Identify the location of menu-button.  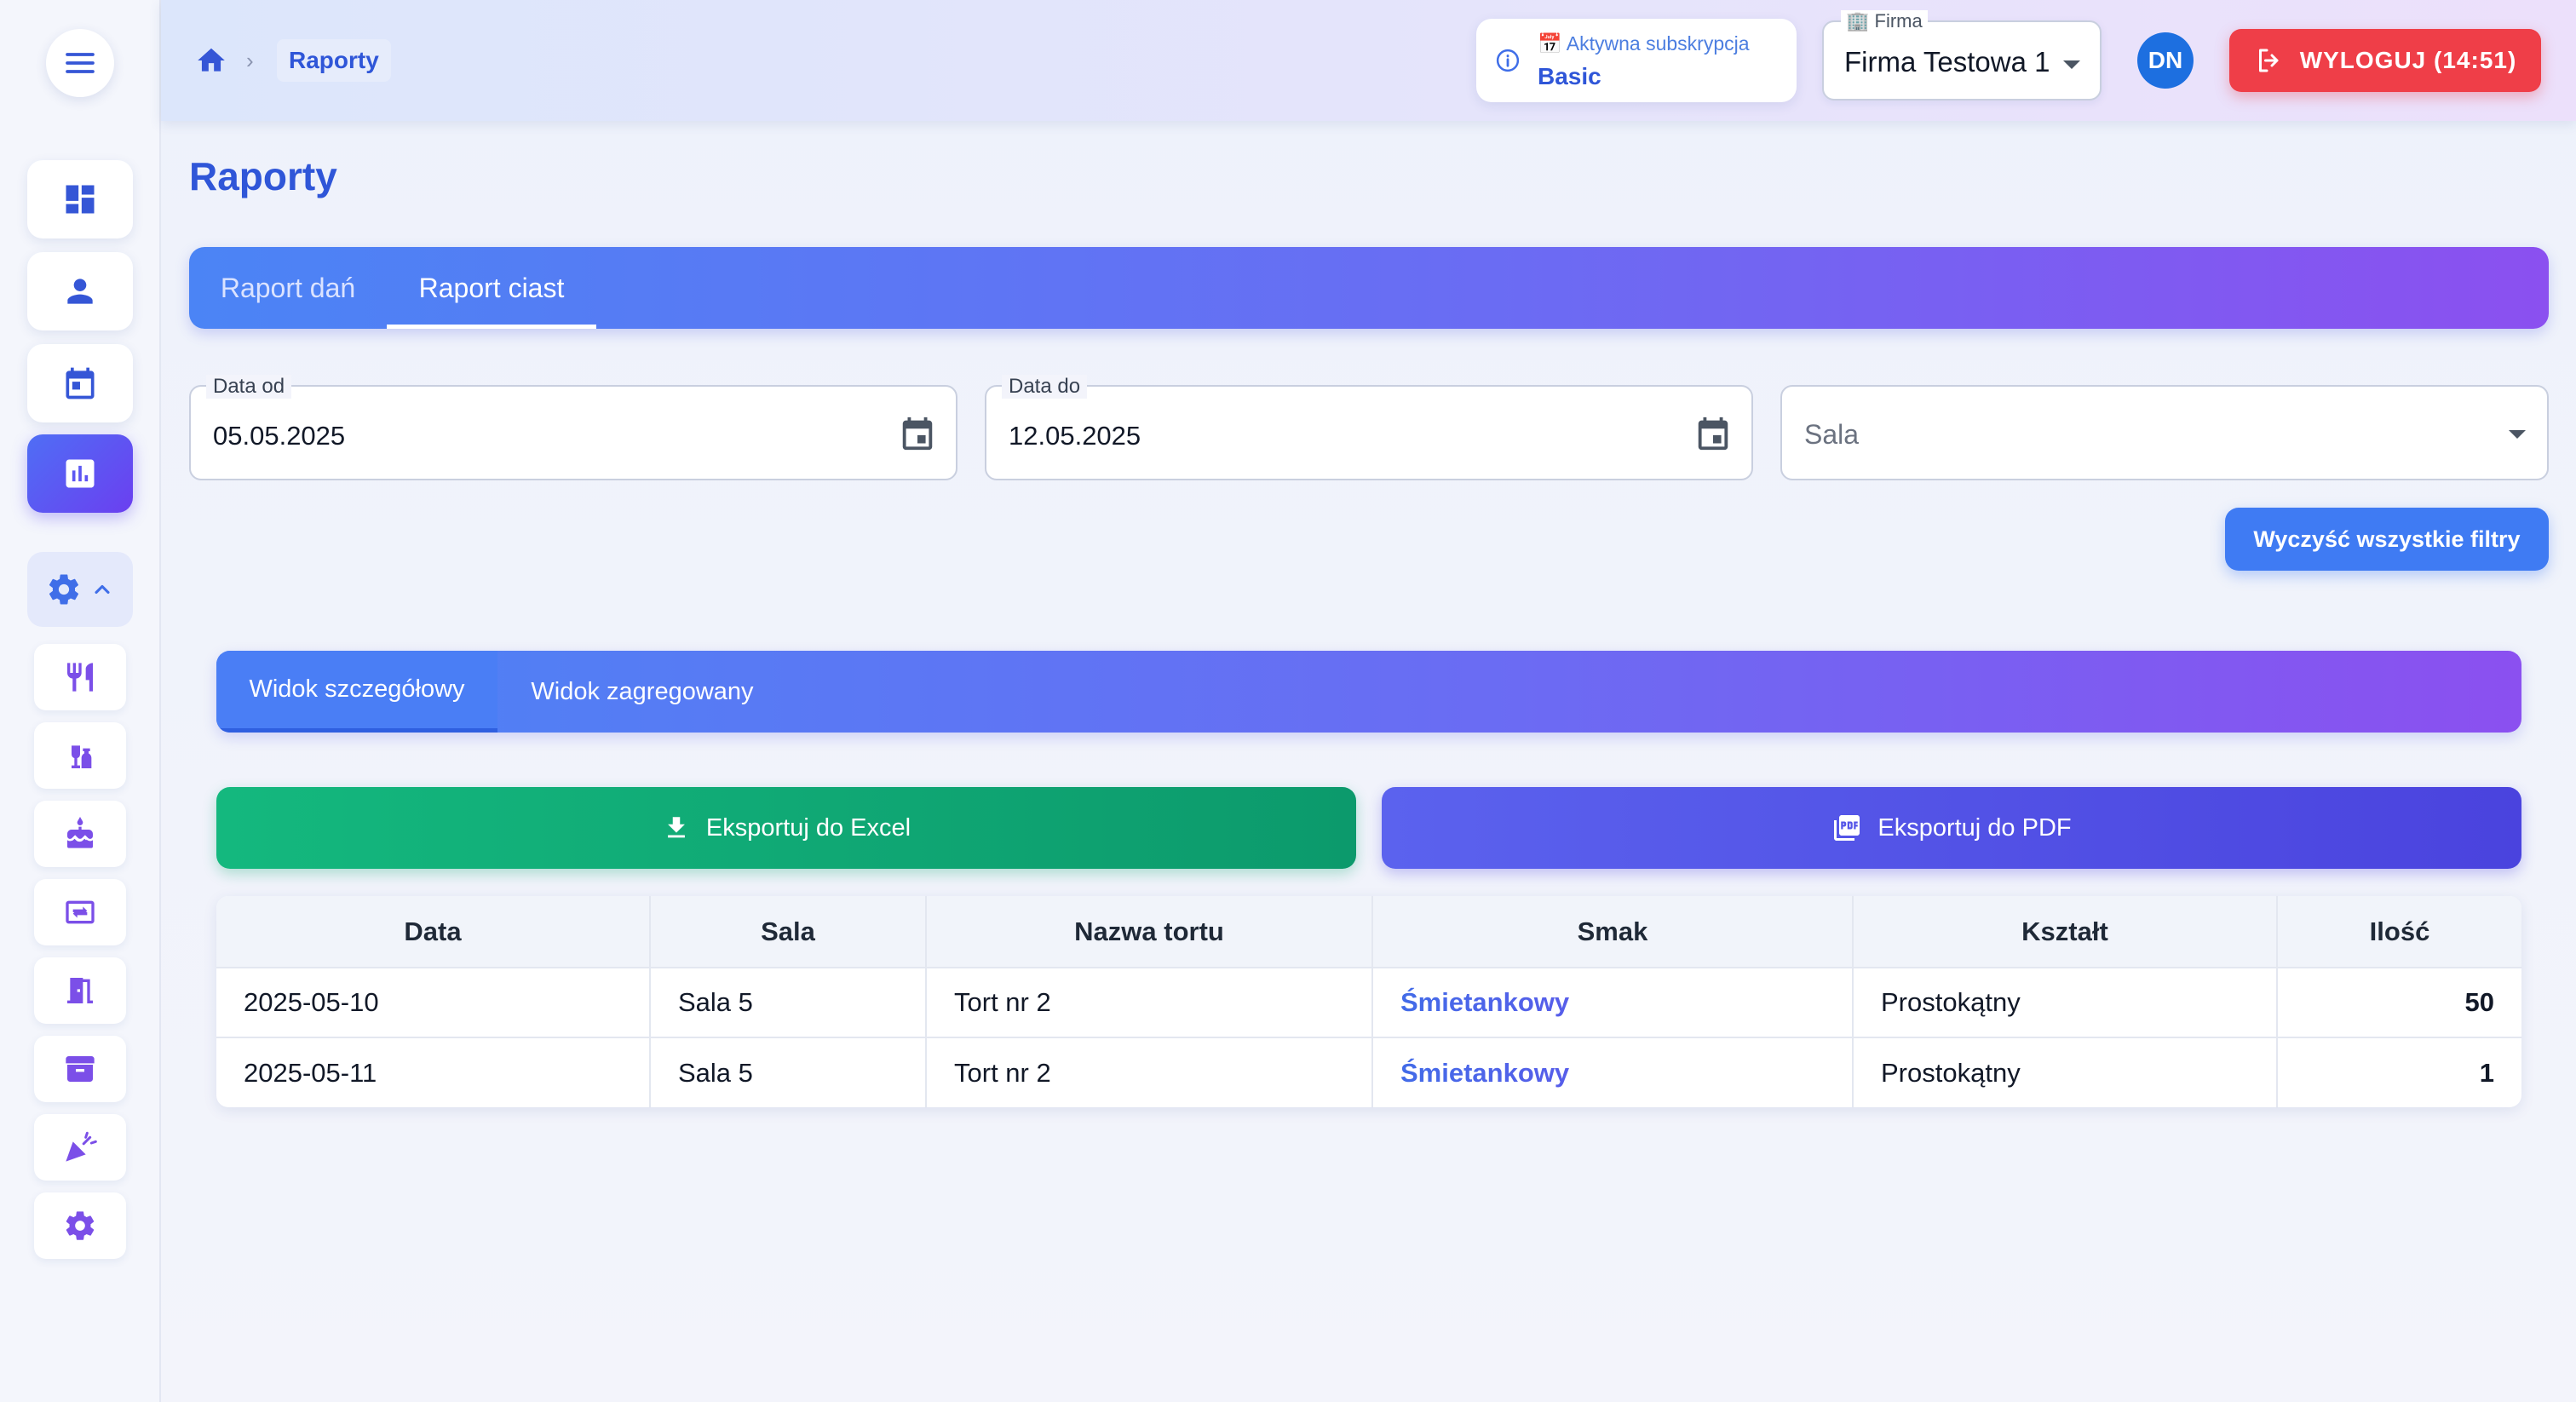
(80, 63).